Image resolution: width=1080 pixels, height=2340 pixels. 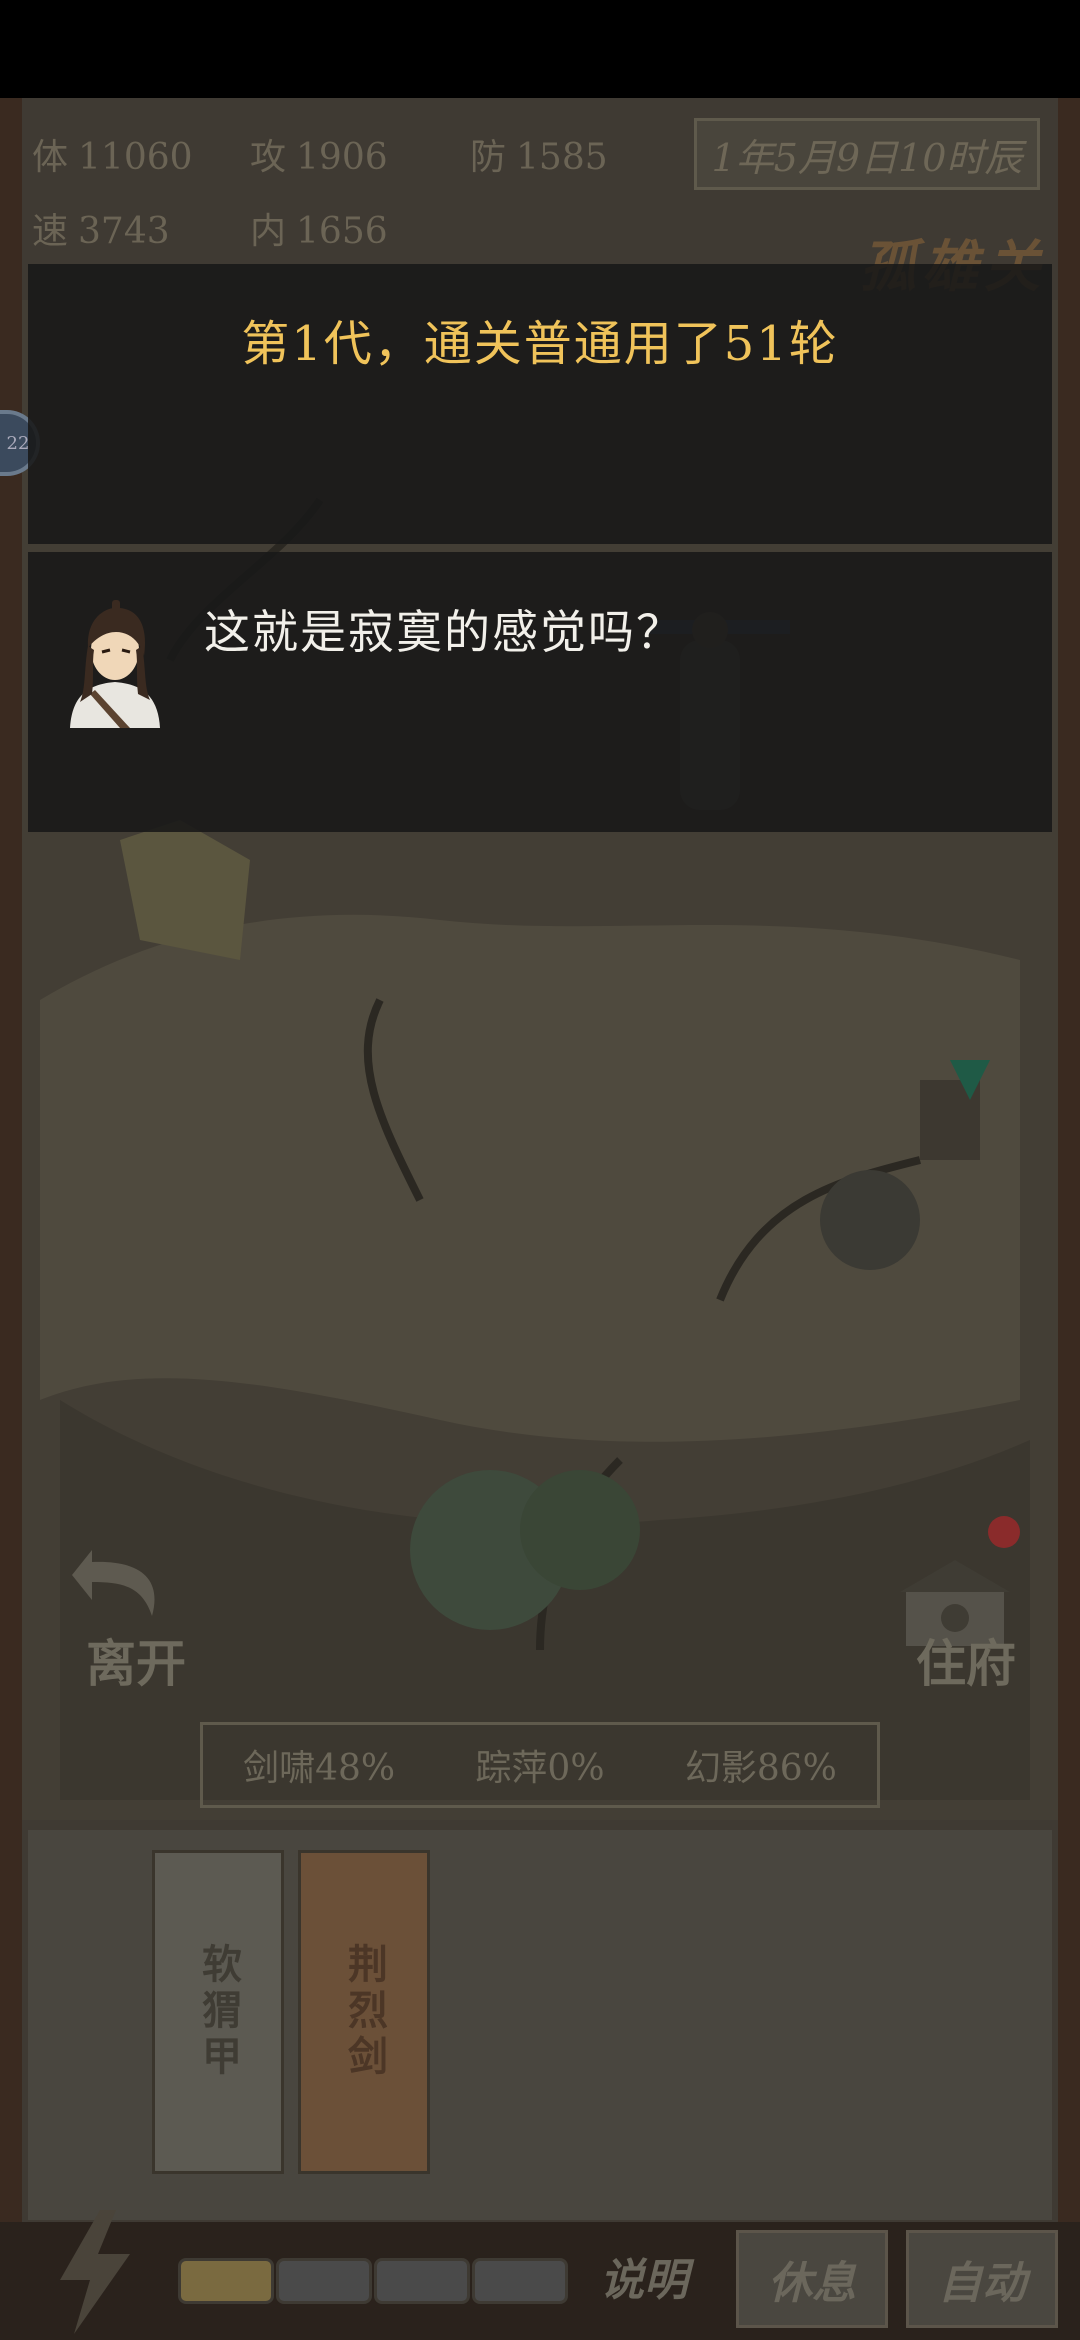 What do you see at coordinates (867, 154) in the screenshot?
I see `game-date: 1年5月9日10时辰` at bounding box center [867, 154].